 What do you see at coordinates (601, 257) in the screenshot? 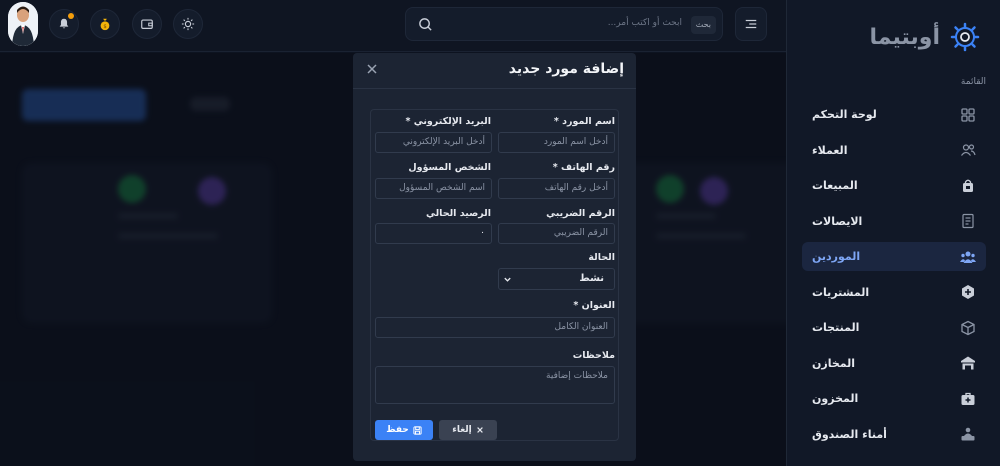
I see `status-label: الحالة` at bounding box center [601, 257].